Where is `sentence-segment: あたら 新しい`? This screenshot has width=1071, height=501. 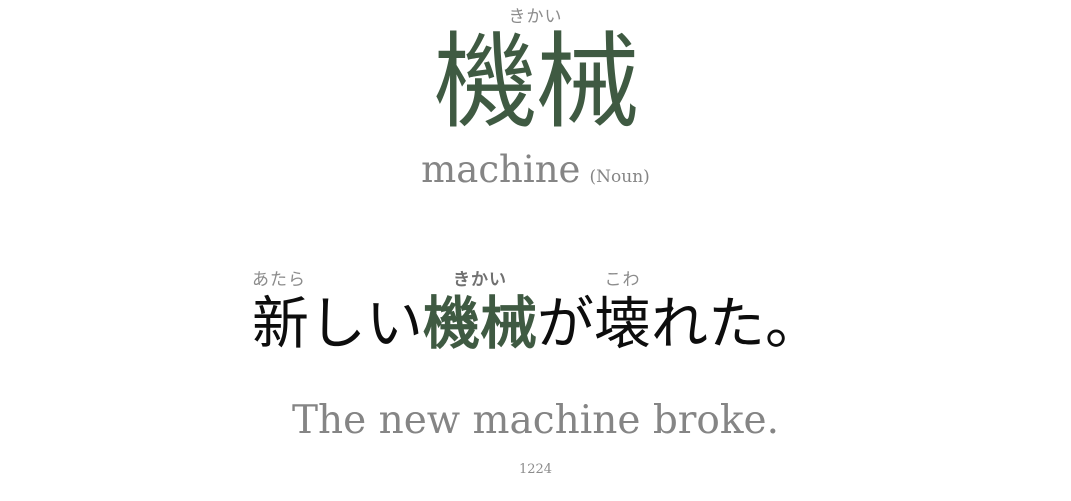
sentence-segment: あたら 新しい is located at coordinates (337, 312).